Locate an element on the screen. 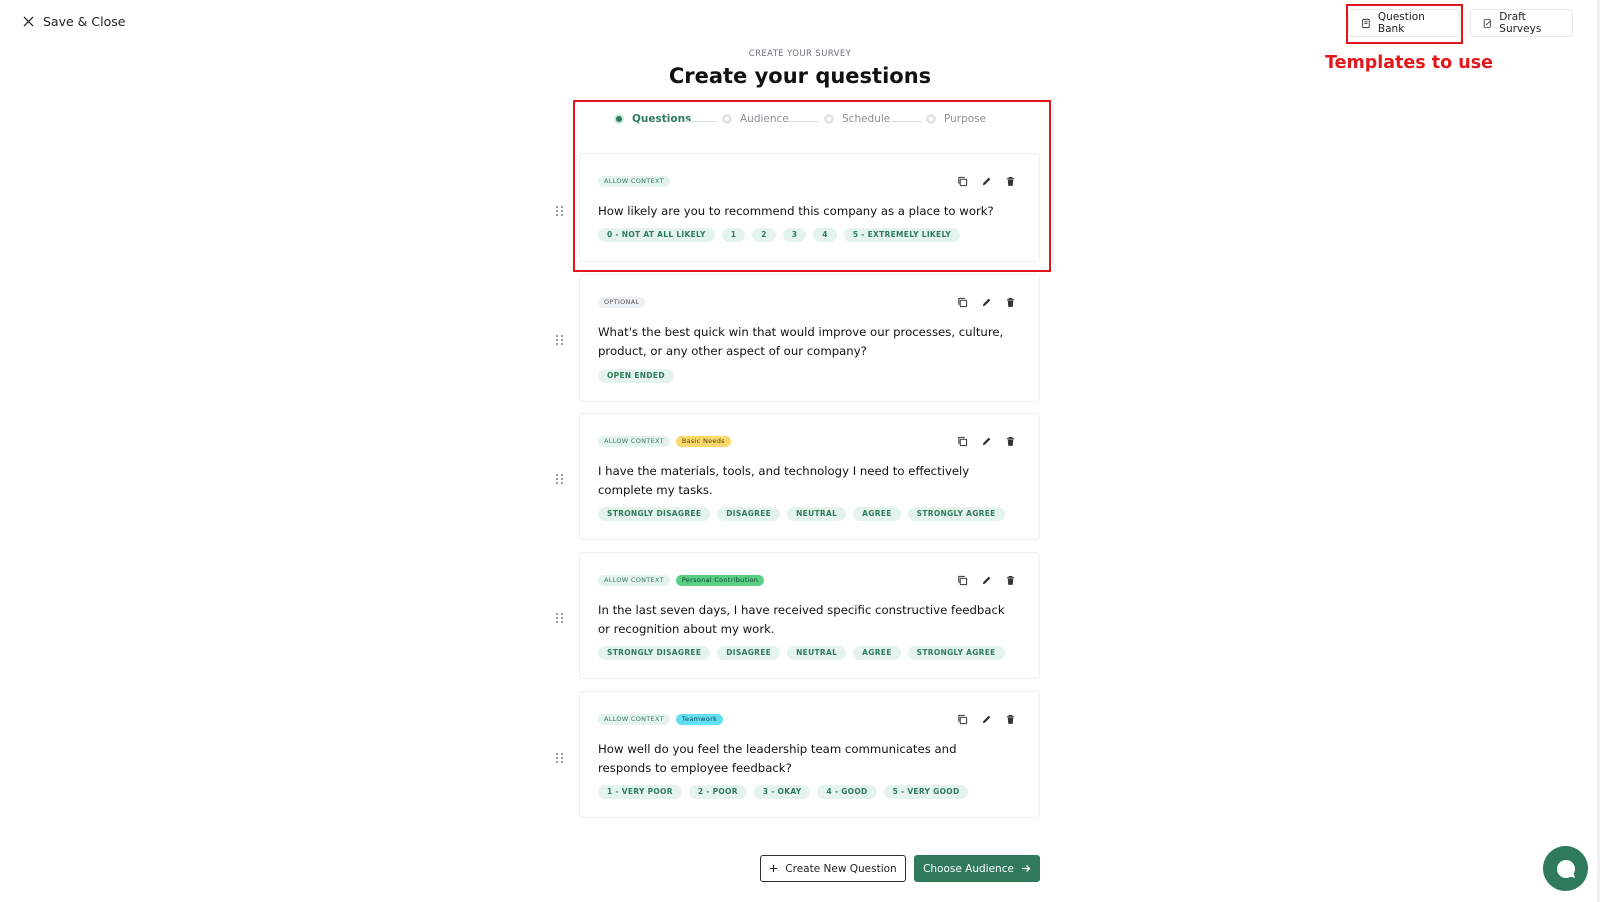 The width and height of the screenshot is (1600, 902). question-bank-button: Question Bank is located at coordinates (1404, 23).